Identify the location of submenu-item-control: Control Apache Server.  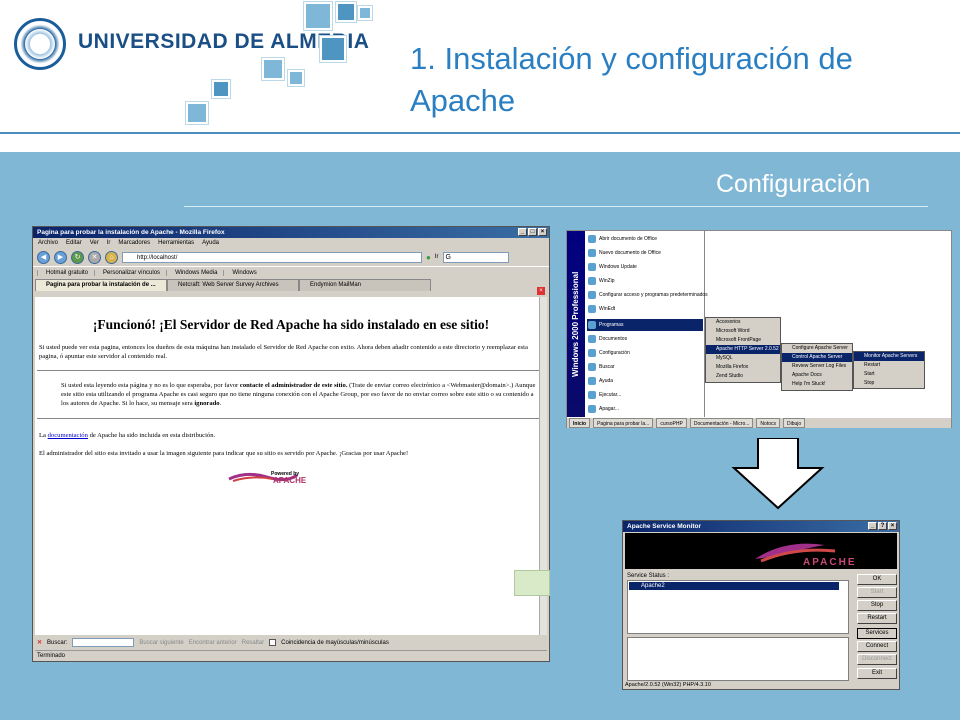
(817, 357).